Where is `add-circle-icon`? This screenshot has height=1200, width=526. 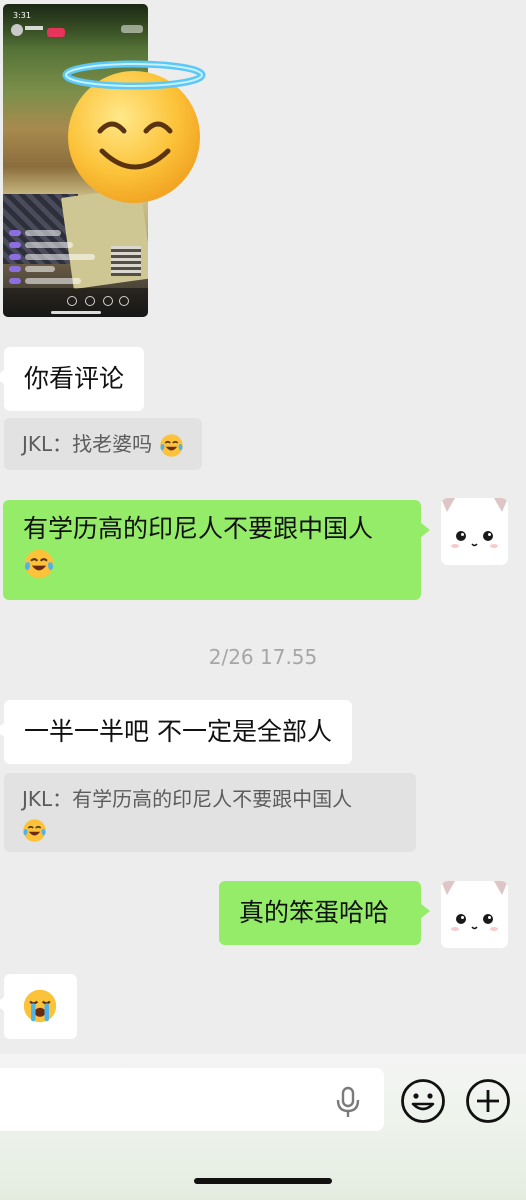
add-circle-icon is located at coordinates (488, 1101).